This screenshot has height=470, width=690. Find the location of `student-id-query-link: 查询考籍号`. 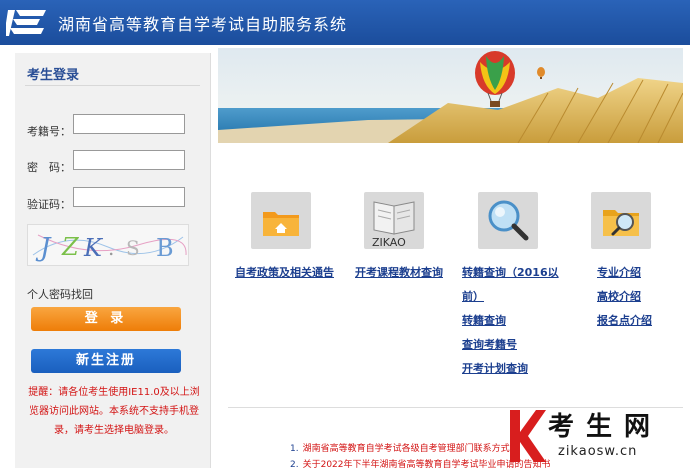

student-id-query-link: 查询考籍号 is located at coordinates (489, 344).